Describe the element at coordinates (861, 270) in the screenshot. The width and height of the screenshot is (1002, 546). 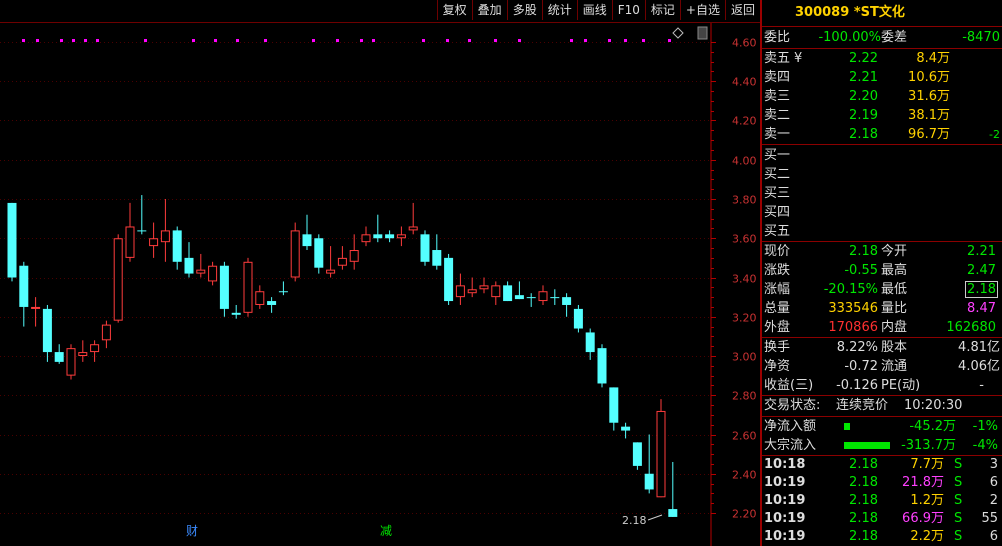
I see `change-value: -0.55` at that location.